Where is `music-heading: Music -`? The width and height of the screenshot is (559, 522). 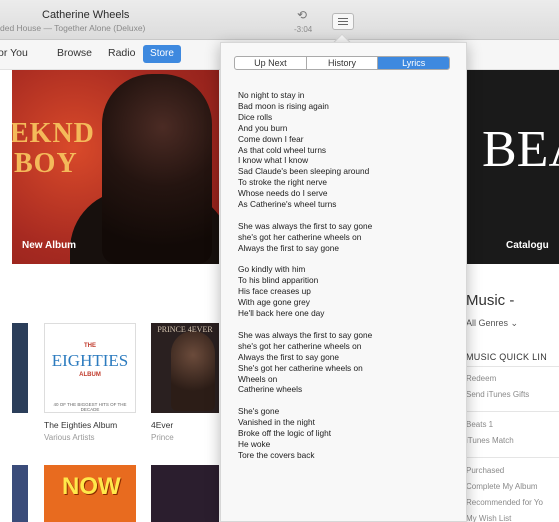
music-heading: Music - is located at coordinates (490, 300).